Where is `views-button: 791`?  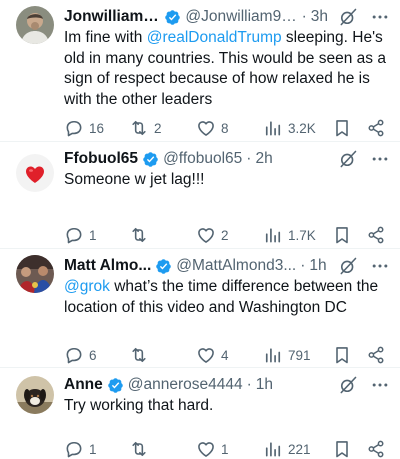
views-button: 791 is located at coordinates (297, 355).